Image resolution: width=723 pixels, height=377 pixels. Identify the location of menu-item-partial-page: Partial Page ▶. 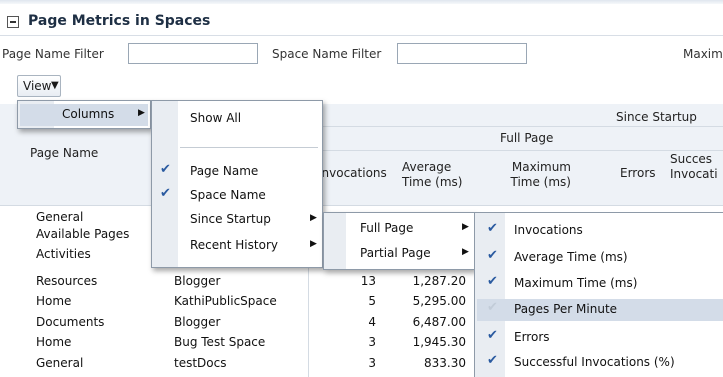
(399, 254).